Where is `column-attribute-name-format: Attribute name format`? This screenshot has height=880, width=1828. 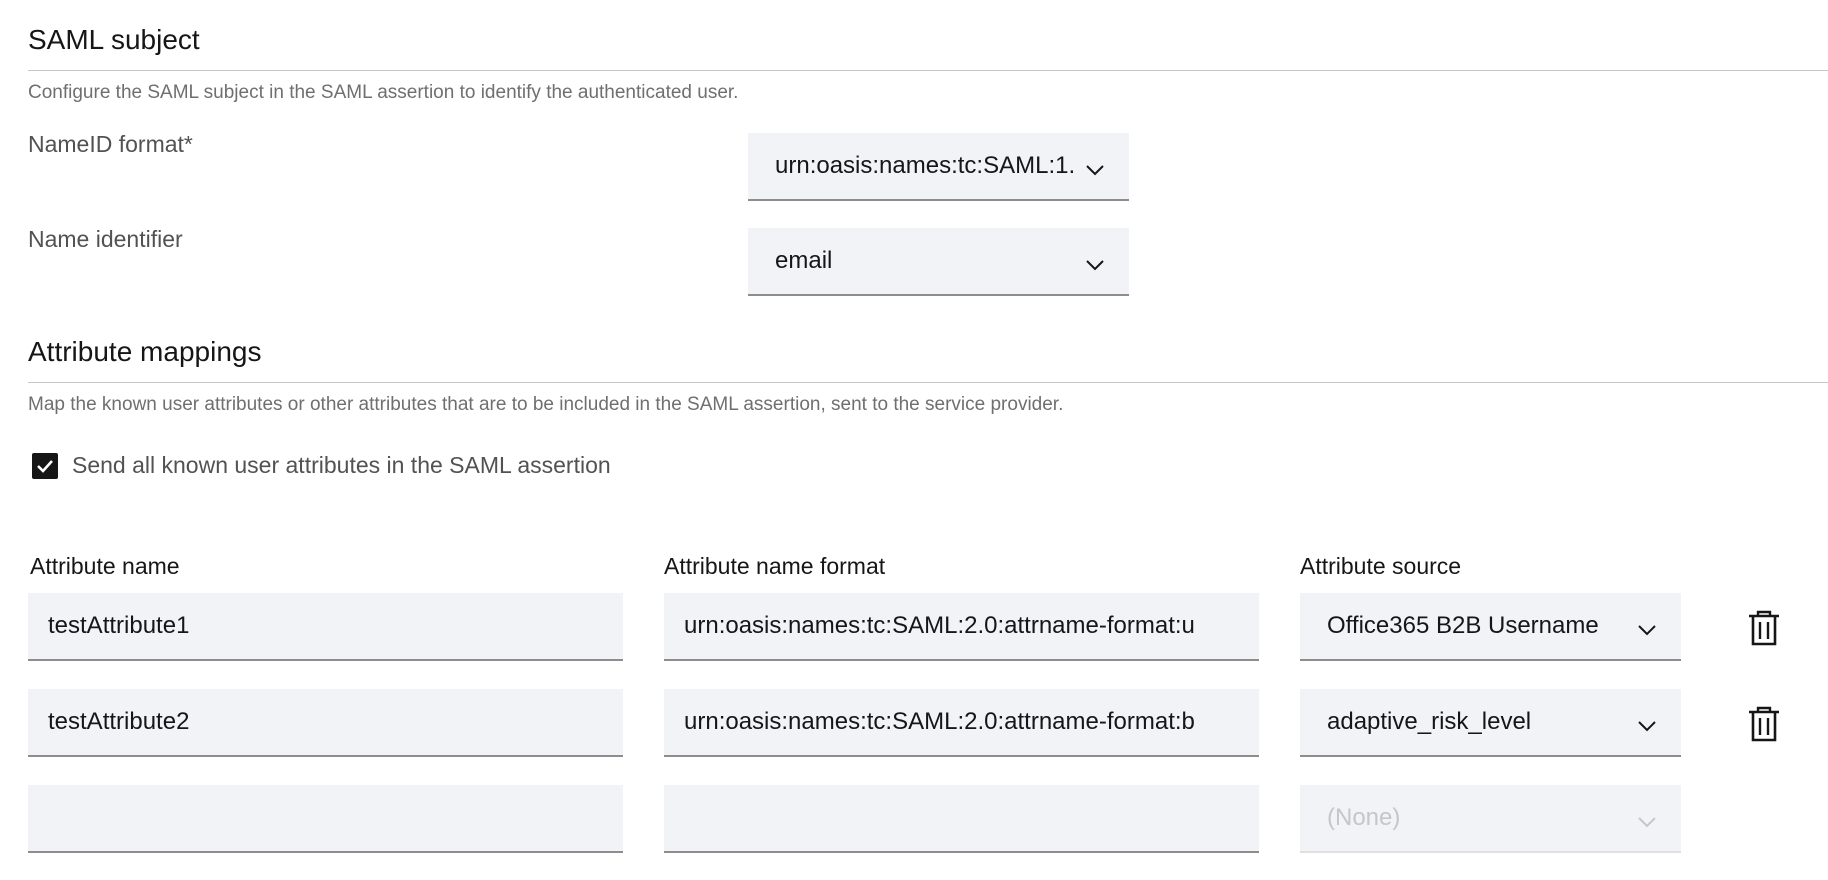 column-attribute-name-format: Attribute name format is located at coordinates (775, 566).